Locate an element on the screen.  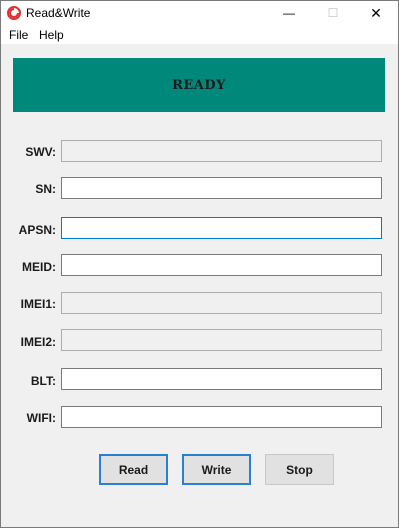
minimize-button: — is located at coordinates (289, 13).